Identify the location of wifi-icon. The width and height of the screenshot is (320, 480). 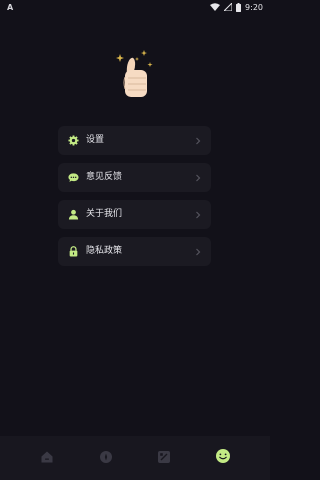
(215, 7).